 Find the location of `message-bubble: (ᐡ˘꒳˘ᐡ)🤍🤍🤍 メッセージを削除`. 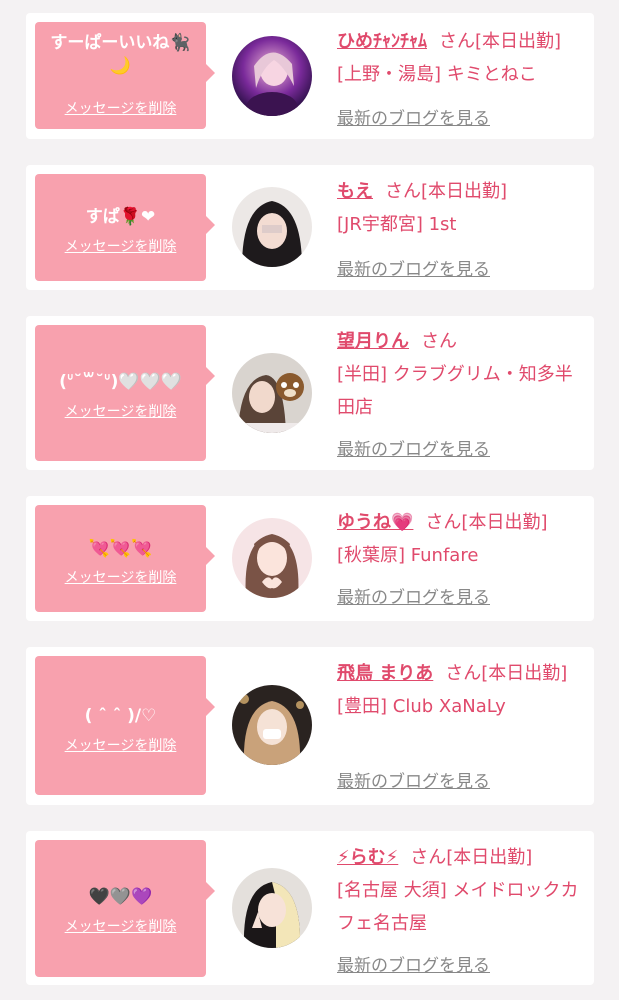

message-bubble: (ᐡ˘꒳˘ᐡ)🤍🤍🤍 メッセージを削除 is located at coordinates (125, 393).